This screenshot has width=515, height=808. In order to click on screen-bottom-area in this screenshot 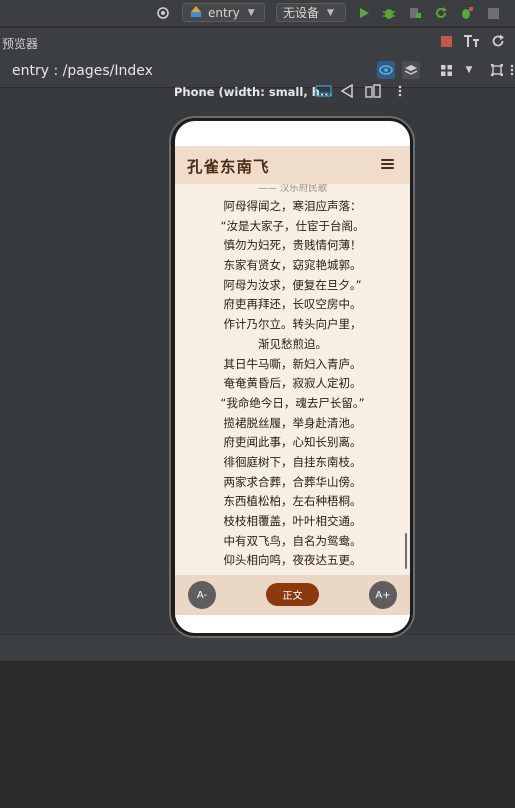, I will do `click(292, 624)`.